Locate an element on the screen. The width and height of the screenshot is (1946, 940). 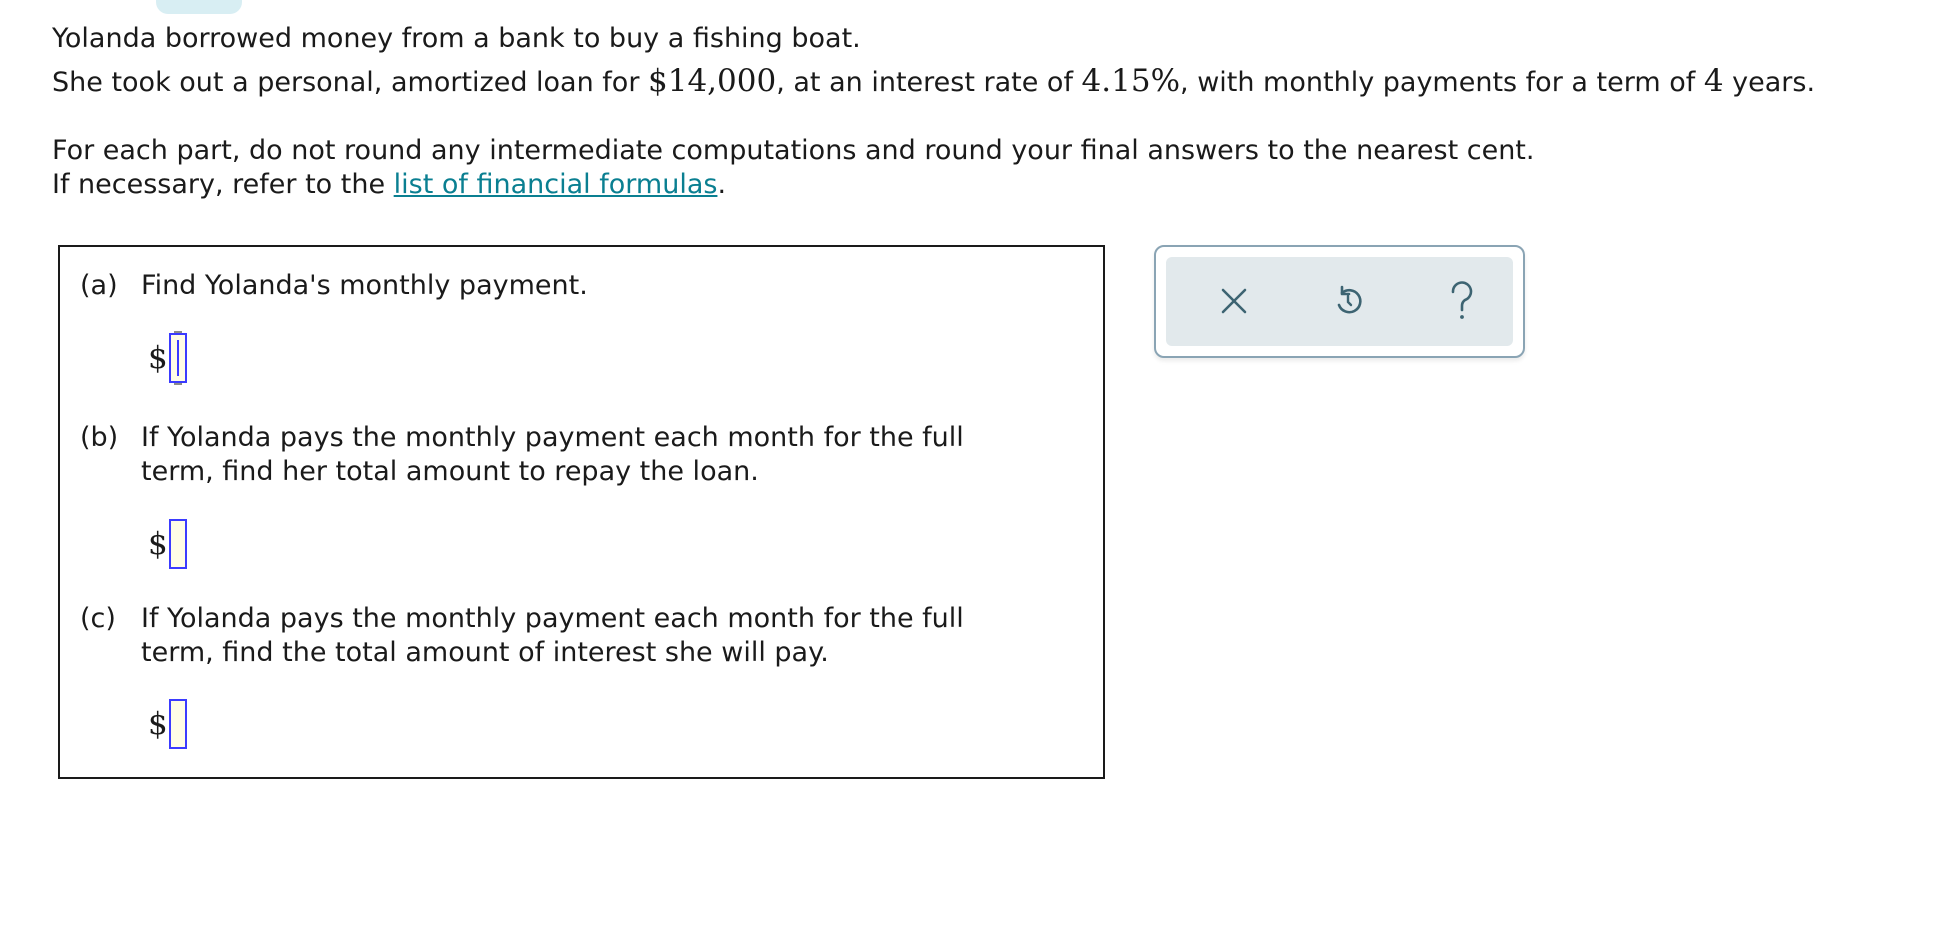
problem-line-2-end: years. is located at coordinates (1769, 82).